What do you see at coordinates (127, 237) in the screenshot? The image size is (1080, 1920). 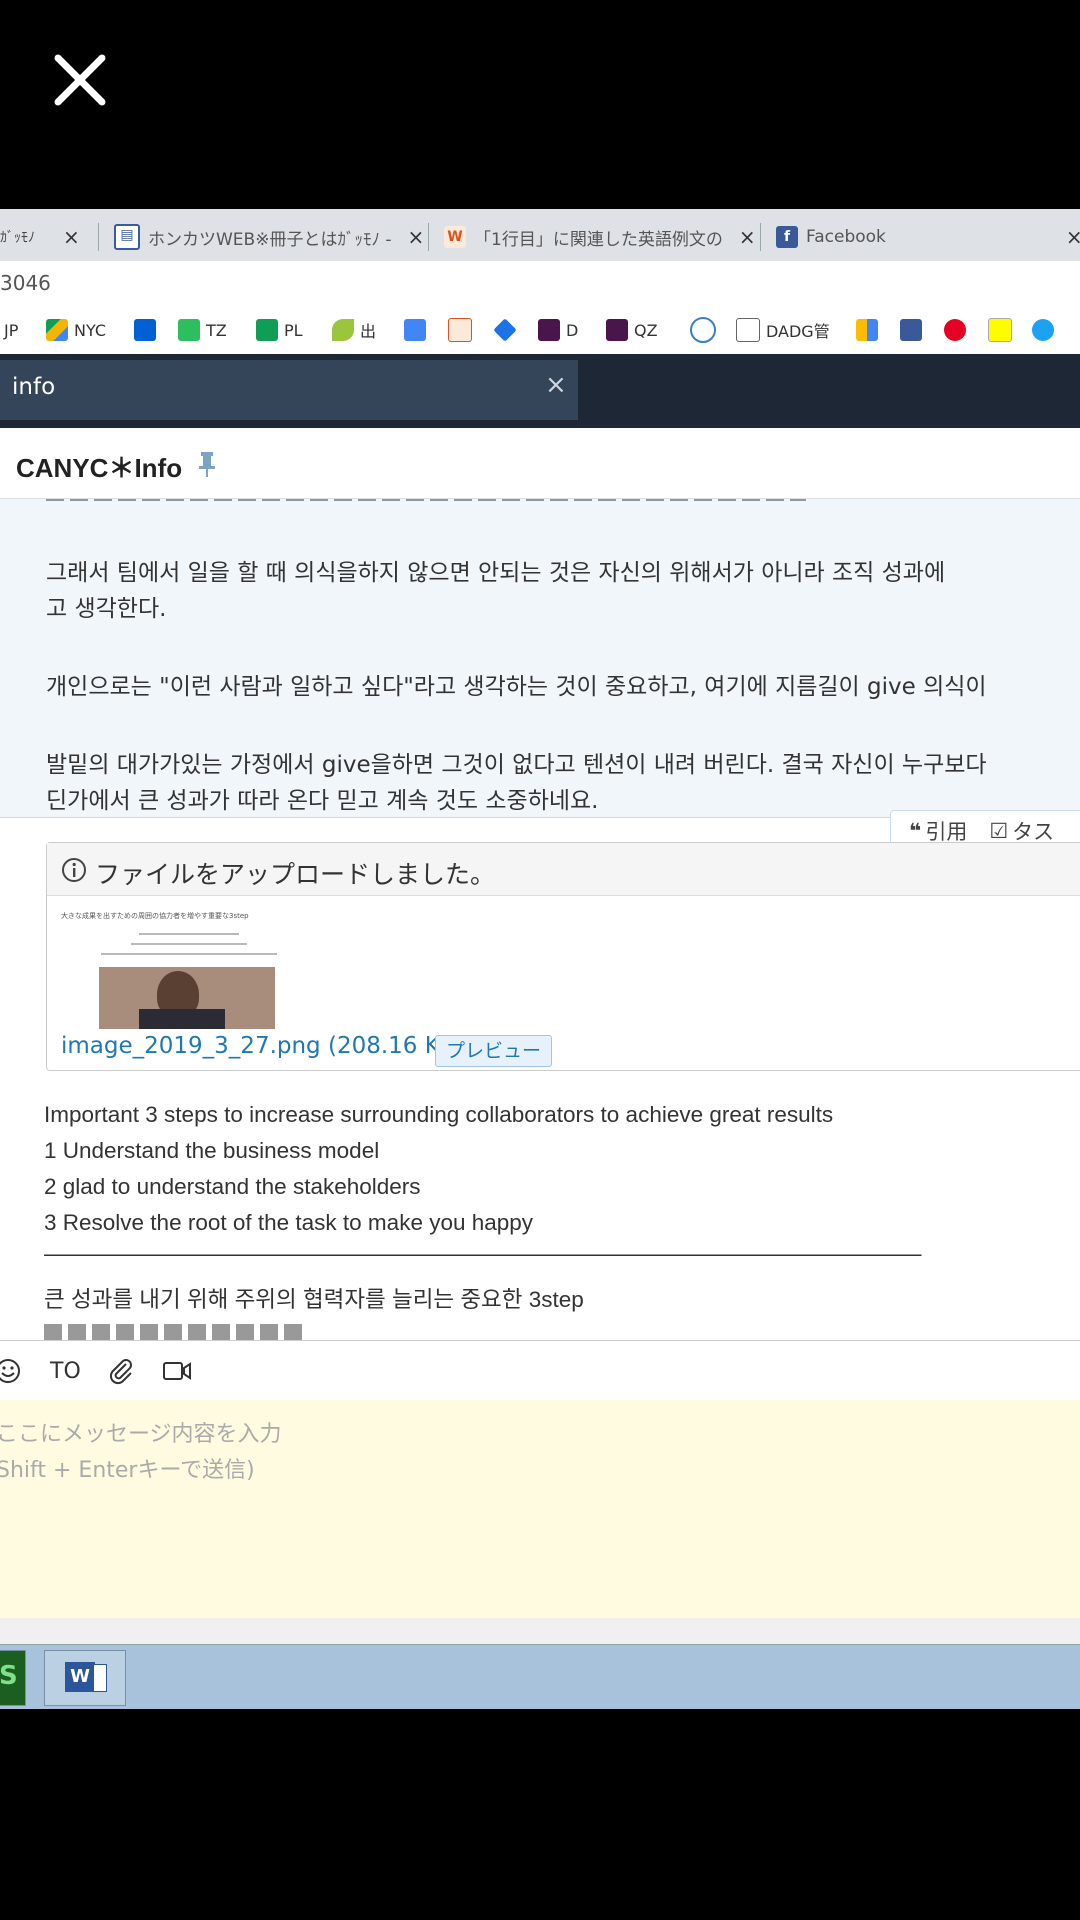 I see `form-icon: ▤` at bounding box center [127, 237].